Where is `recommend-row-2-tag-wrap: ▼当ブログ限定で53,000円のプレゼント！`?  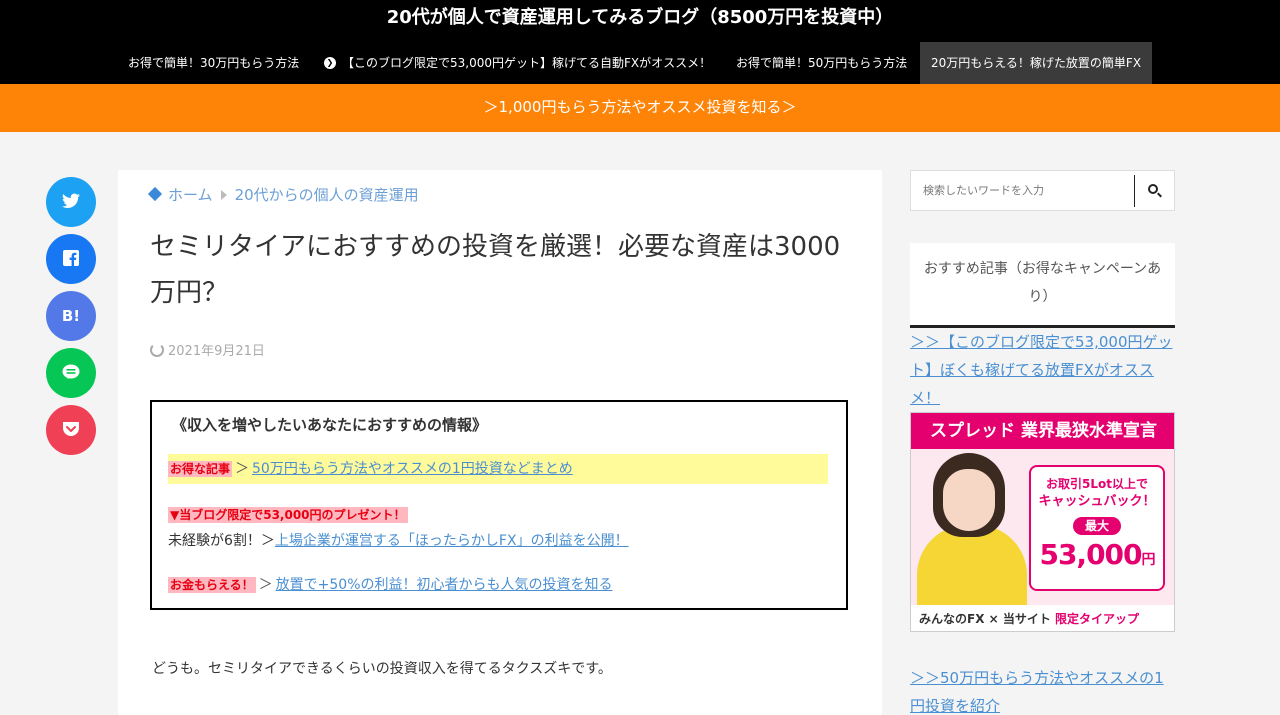
recommend-row-2-tag-wrap: ▼当ブログ限定で53,000円のプレゼント！ is located at coordinates (288, 513).